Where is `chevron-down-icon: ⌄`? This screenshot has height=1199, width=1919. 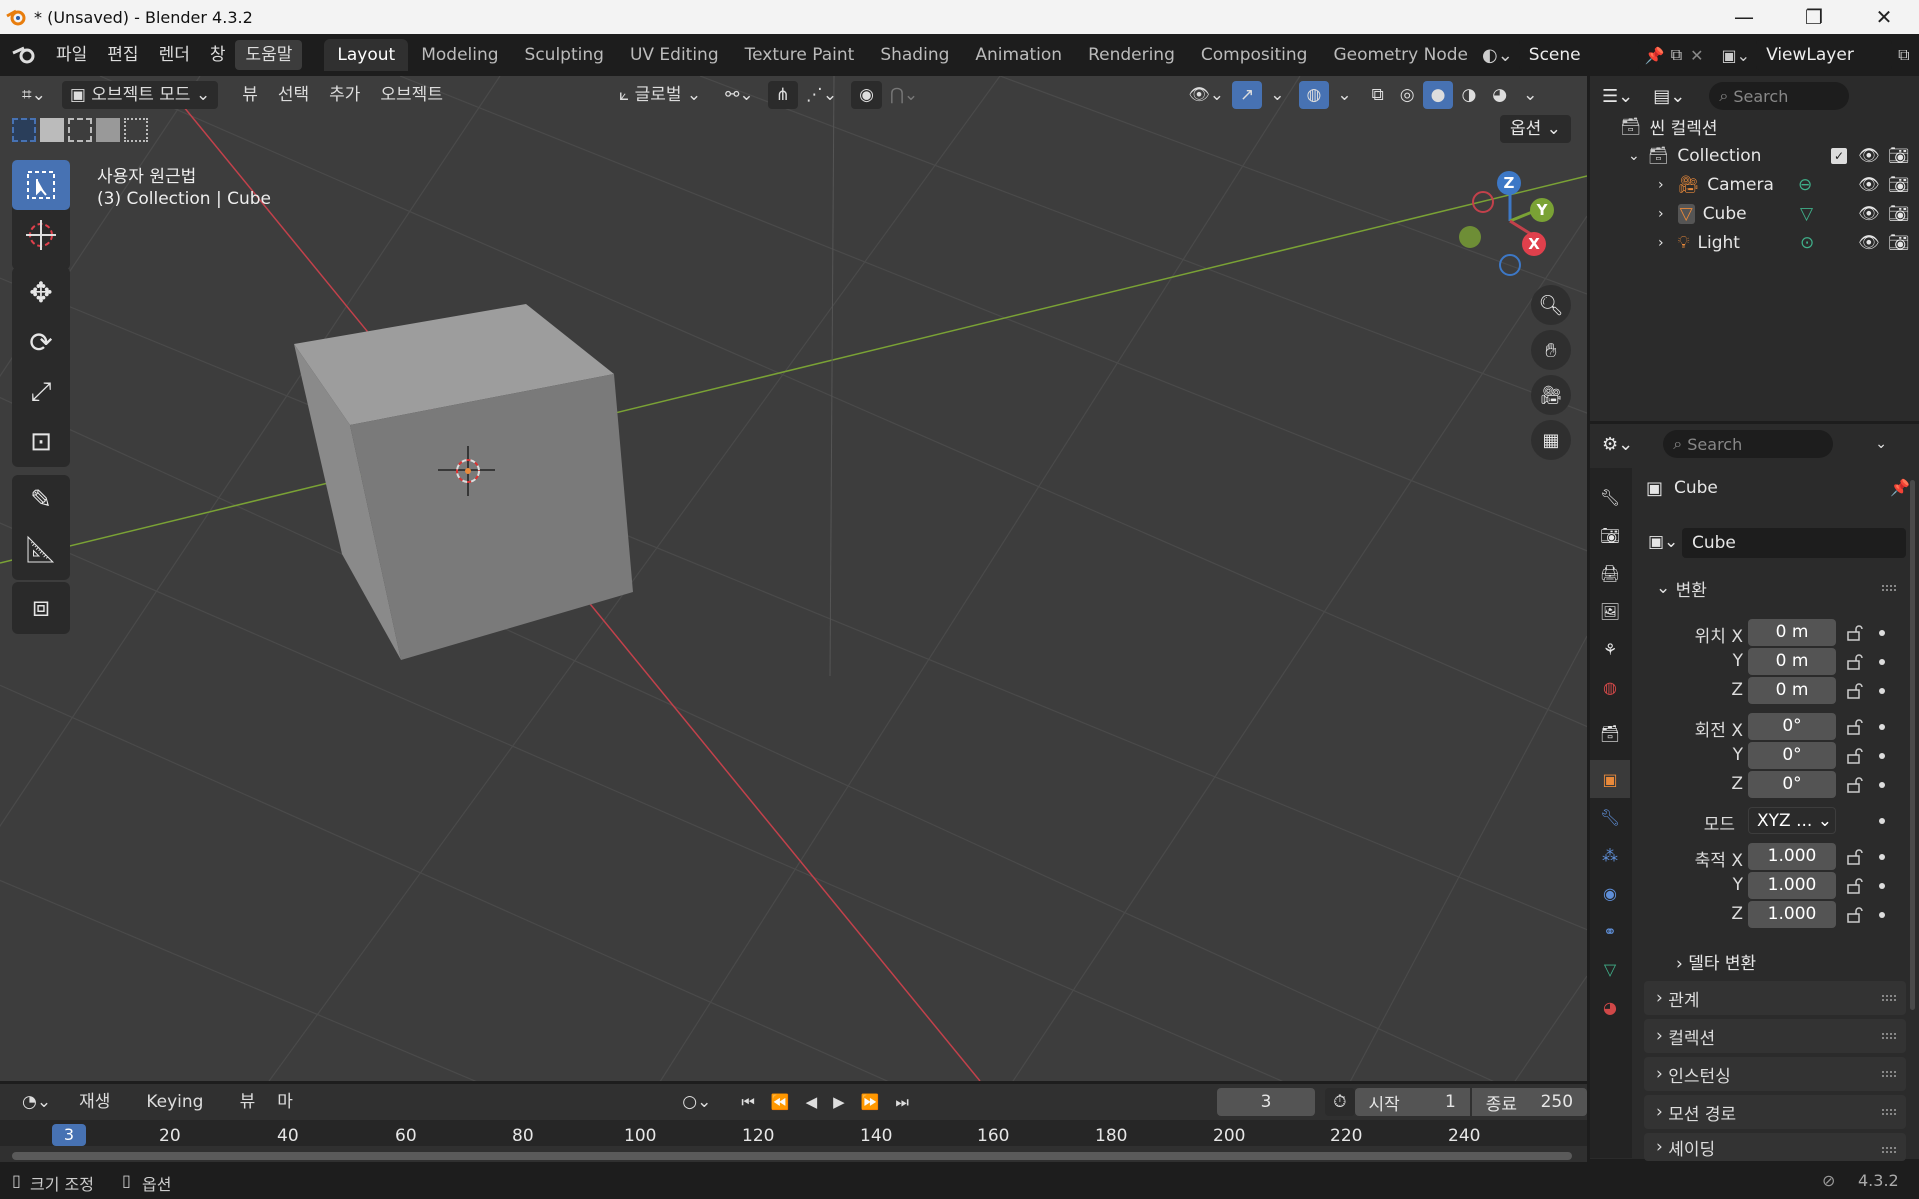
chevron-down-icon: ⌄ is located at coordinates (1634, 156).